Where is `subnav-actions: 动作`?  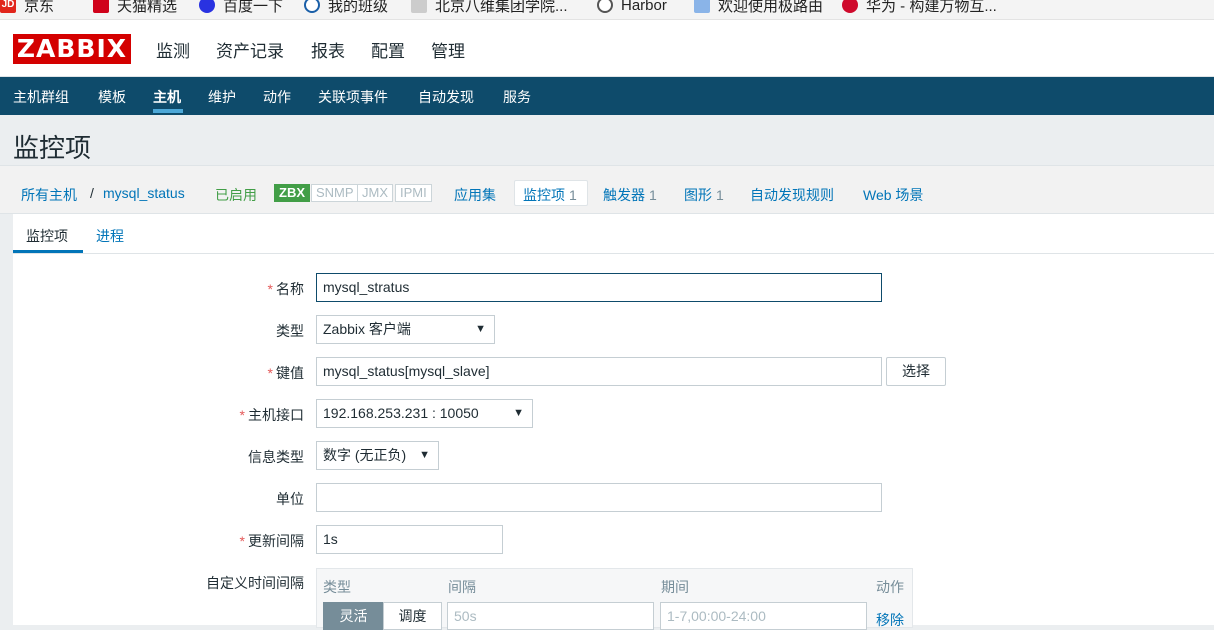 subnav-actions: 动作 is located at coordinates (277, 97).